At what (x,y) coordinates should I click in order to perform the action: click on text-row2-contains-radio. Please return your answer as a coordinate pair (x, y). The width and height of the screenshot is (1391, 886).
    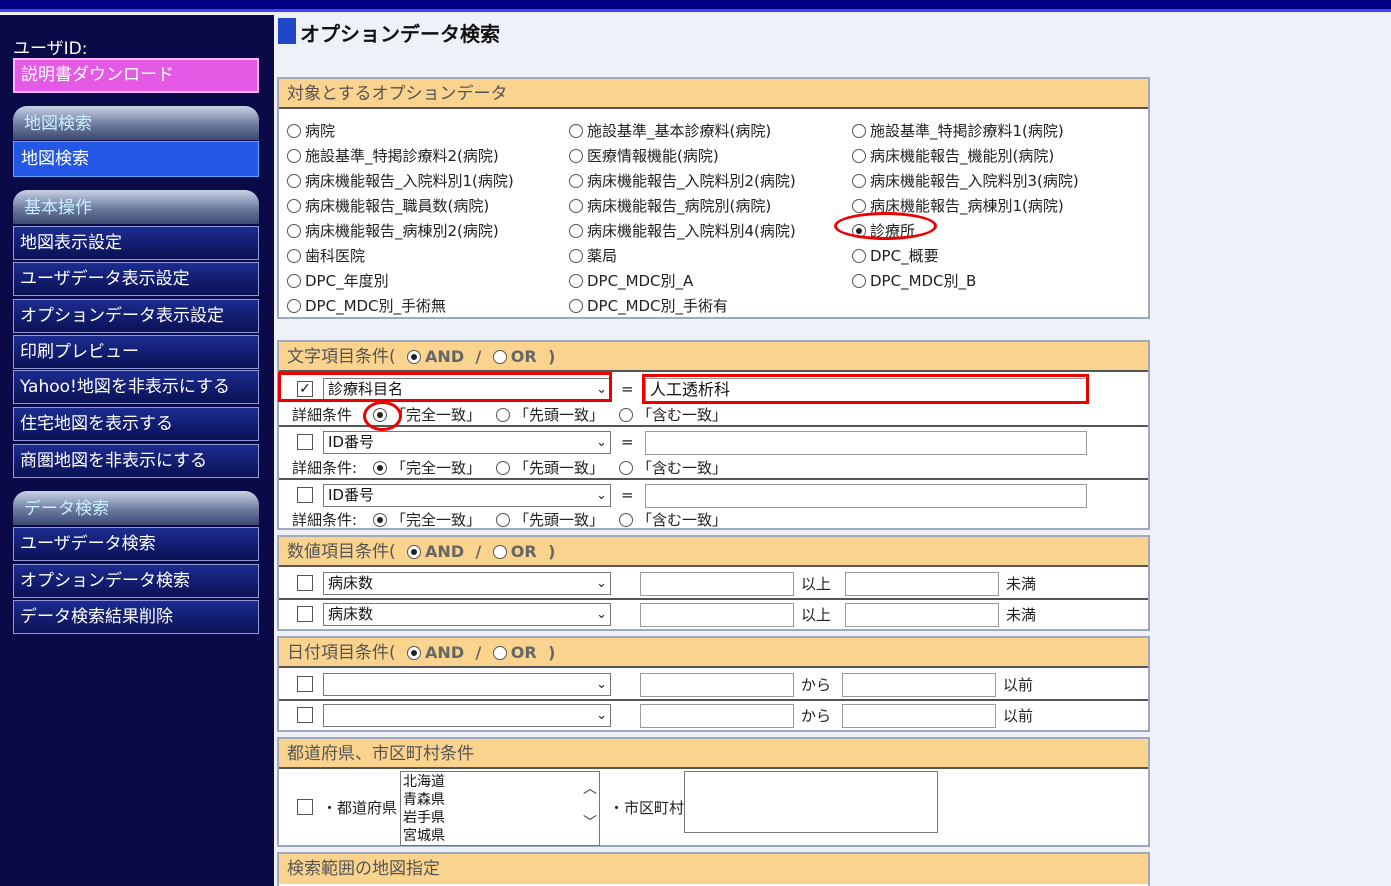
    Looking at the image, I should click on (626, 468).